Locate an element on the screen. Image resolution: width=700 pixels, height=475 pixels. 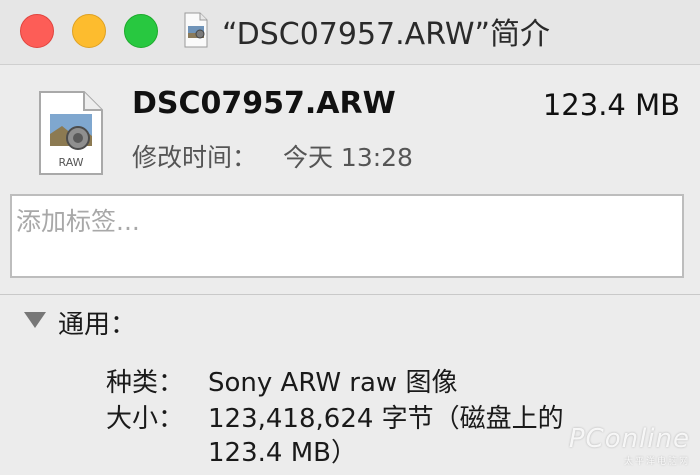
size-value-line2: 123.4 MB） is located at coordinates (282, 453).